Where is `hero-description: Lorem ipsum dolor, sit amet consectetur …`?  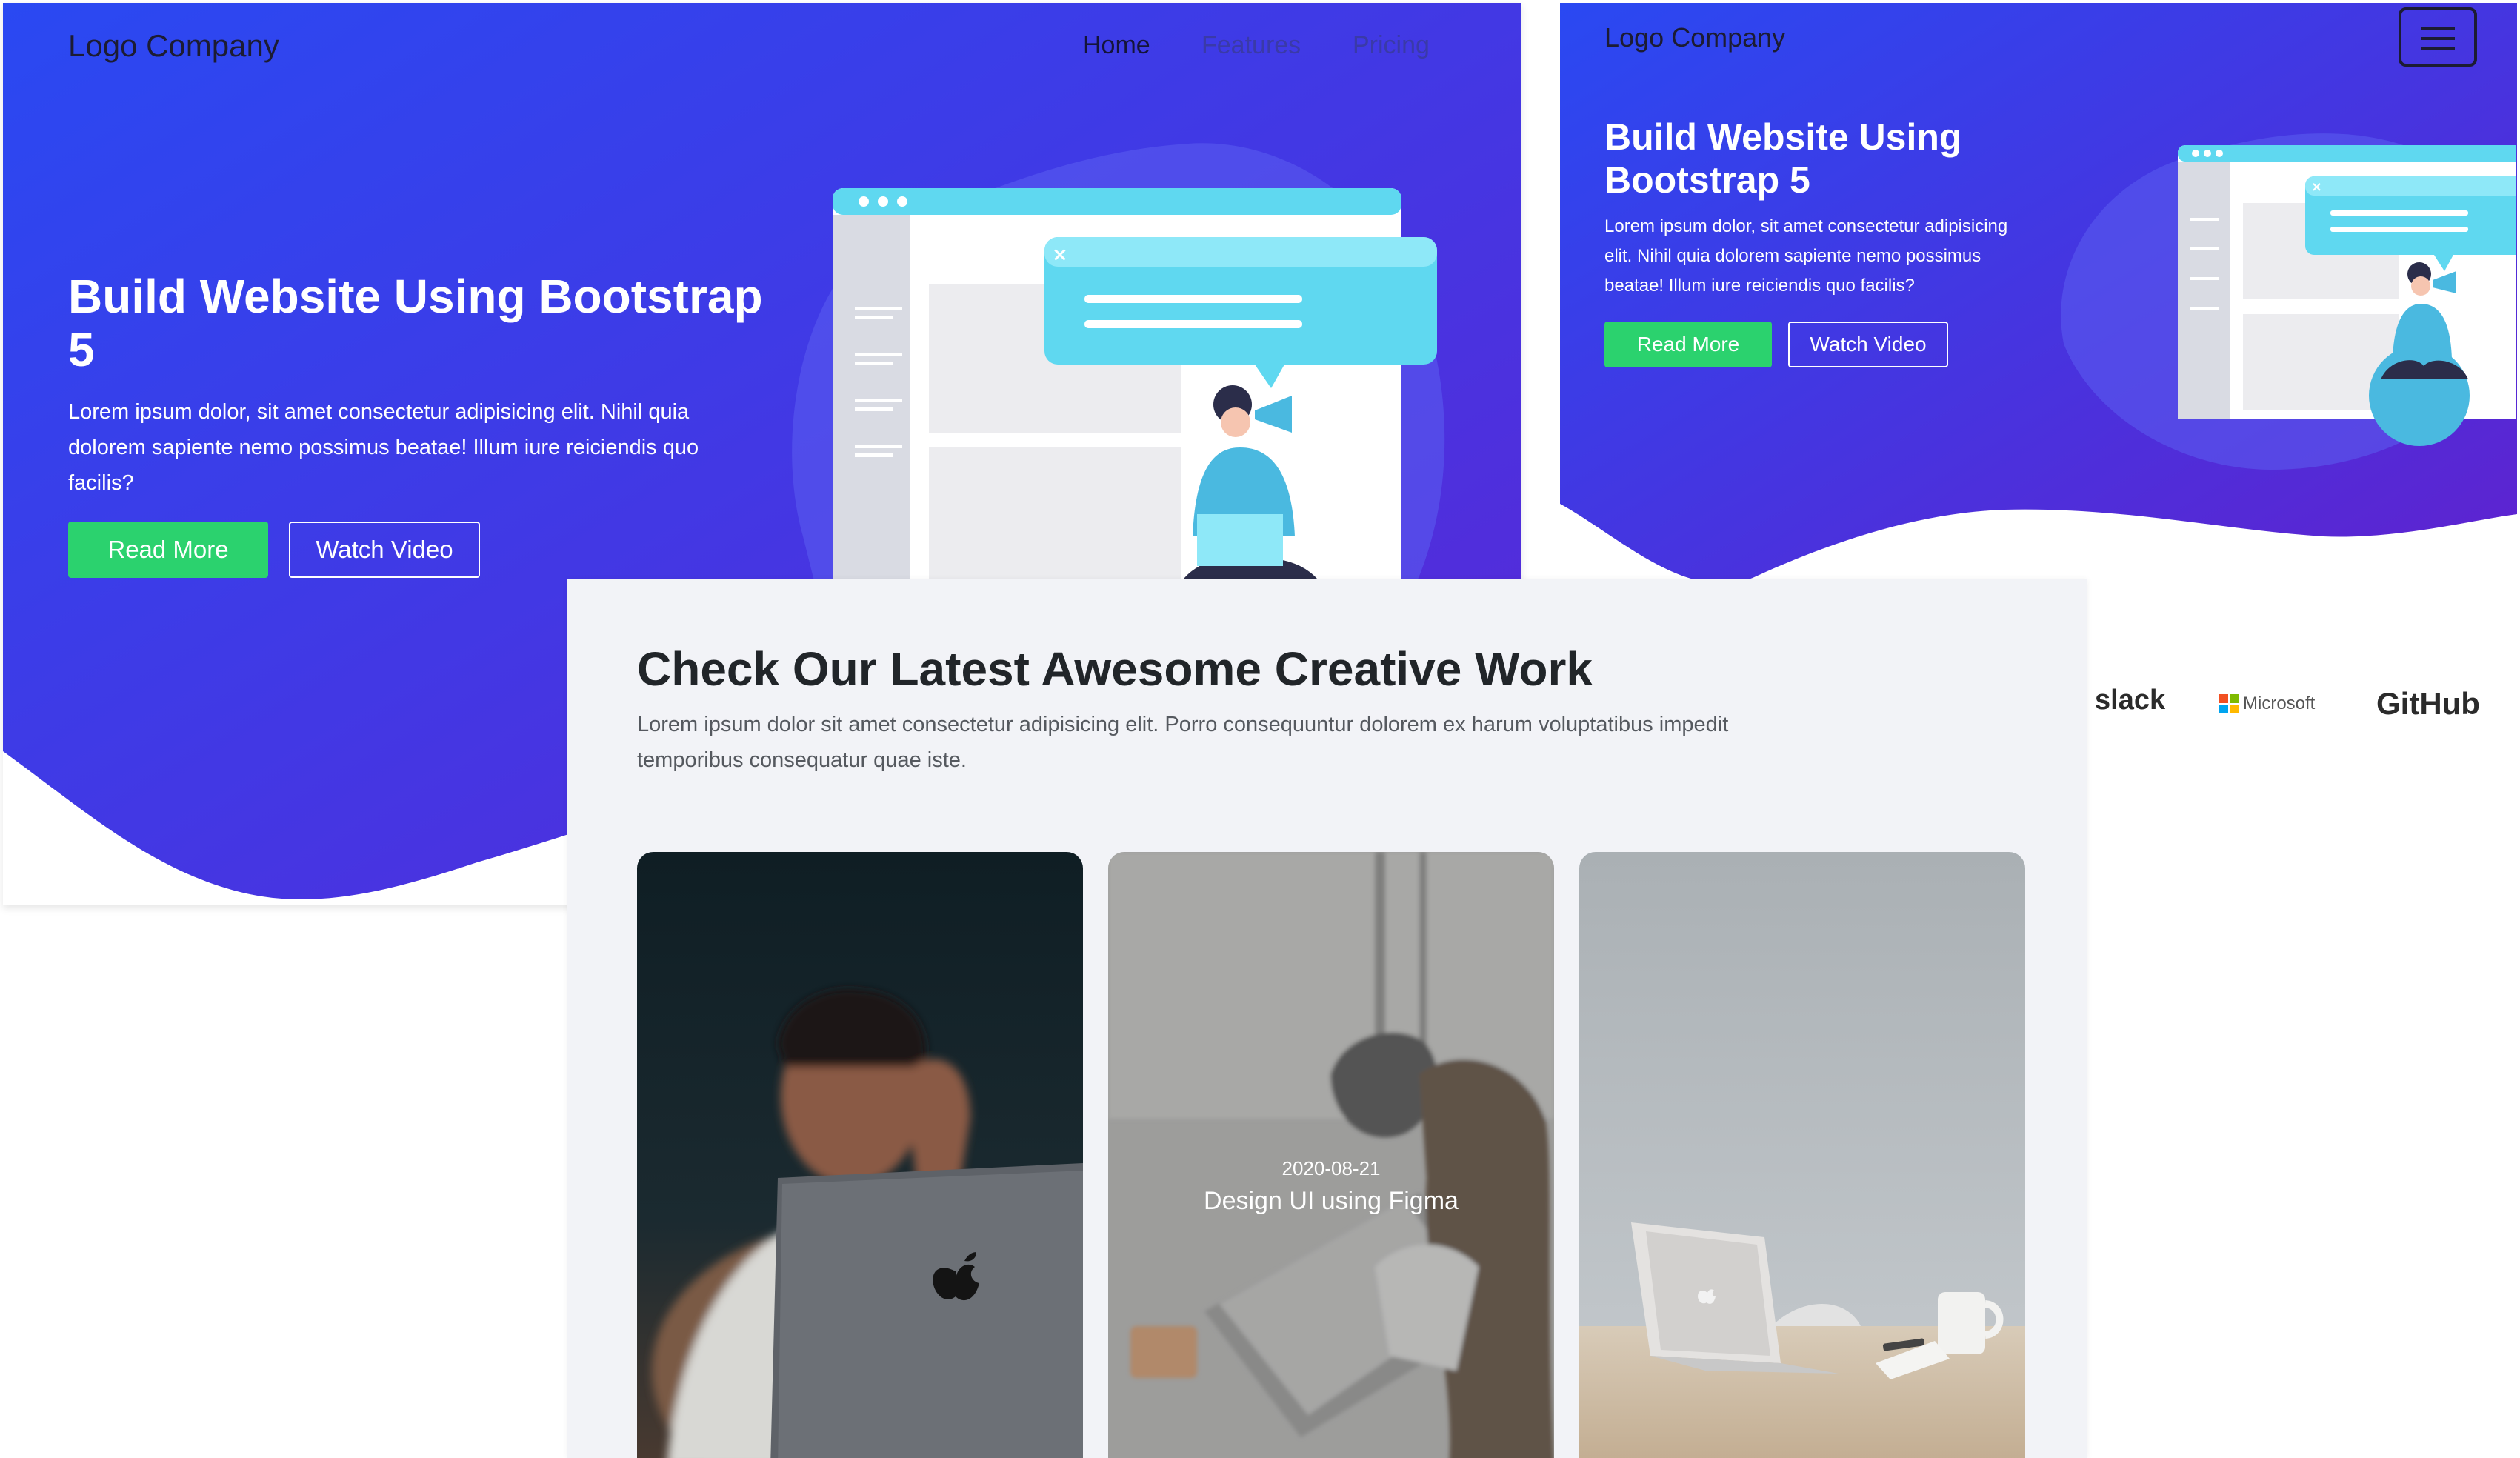
hero-description: Lorem ipsum dolor, sit amet consectetur … is located at coordinates (383, 447).